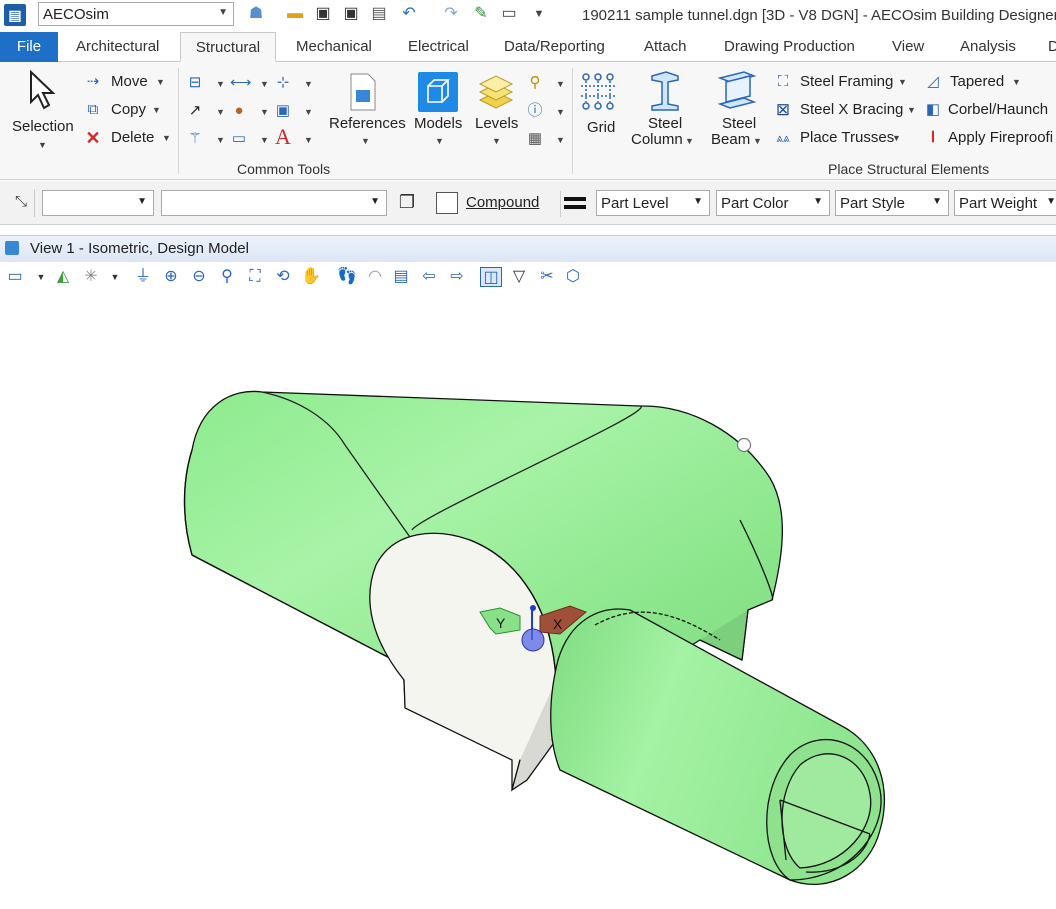 The width and height of the screenshot is (1056, 909). Describe the element at coordinates (401, 277) in the screenshot. I see `view-previous-icon: ▤` at that location.